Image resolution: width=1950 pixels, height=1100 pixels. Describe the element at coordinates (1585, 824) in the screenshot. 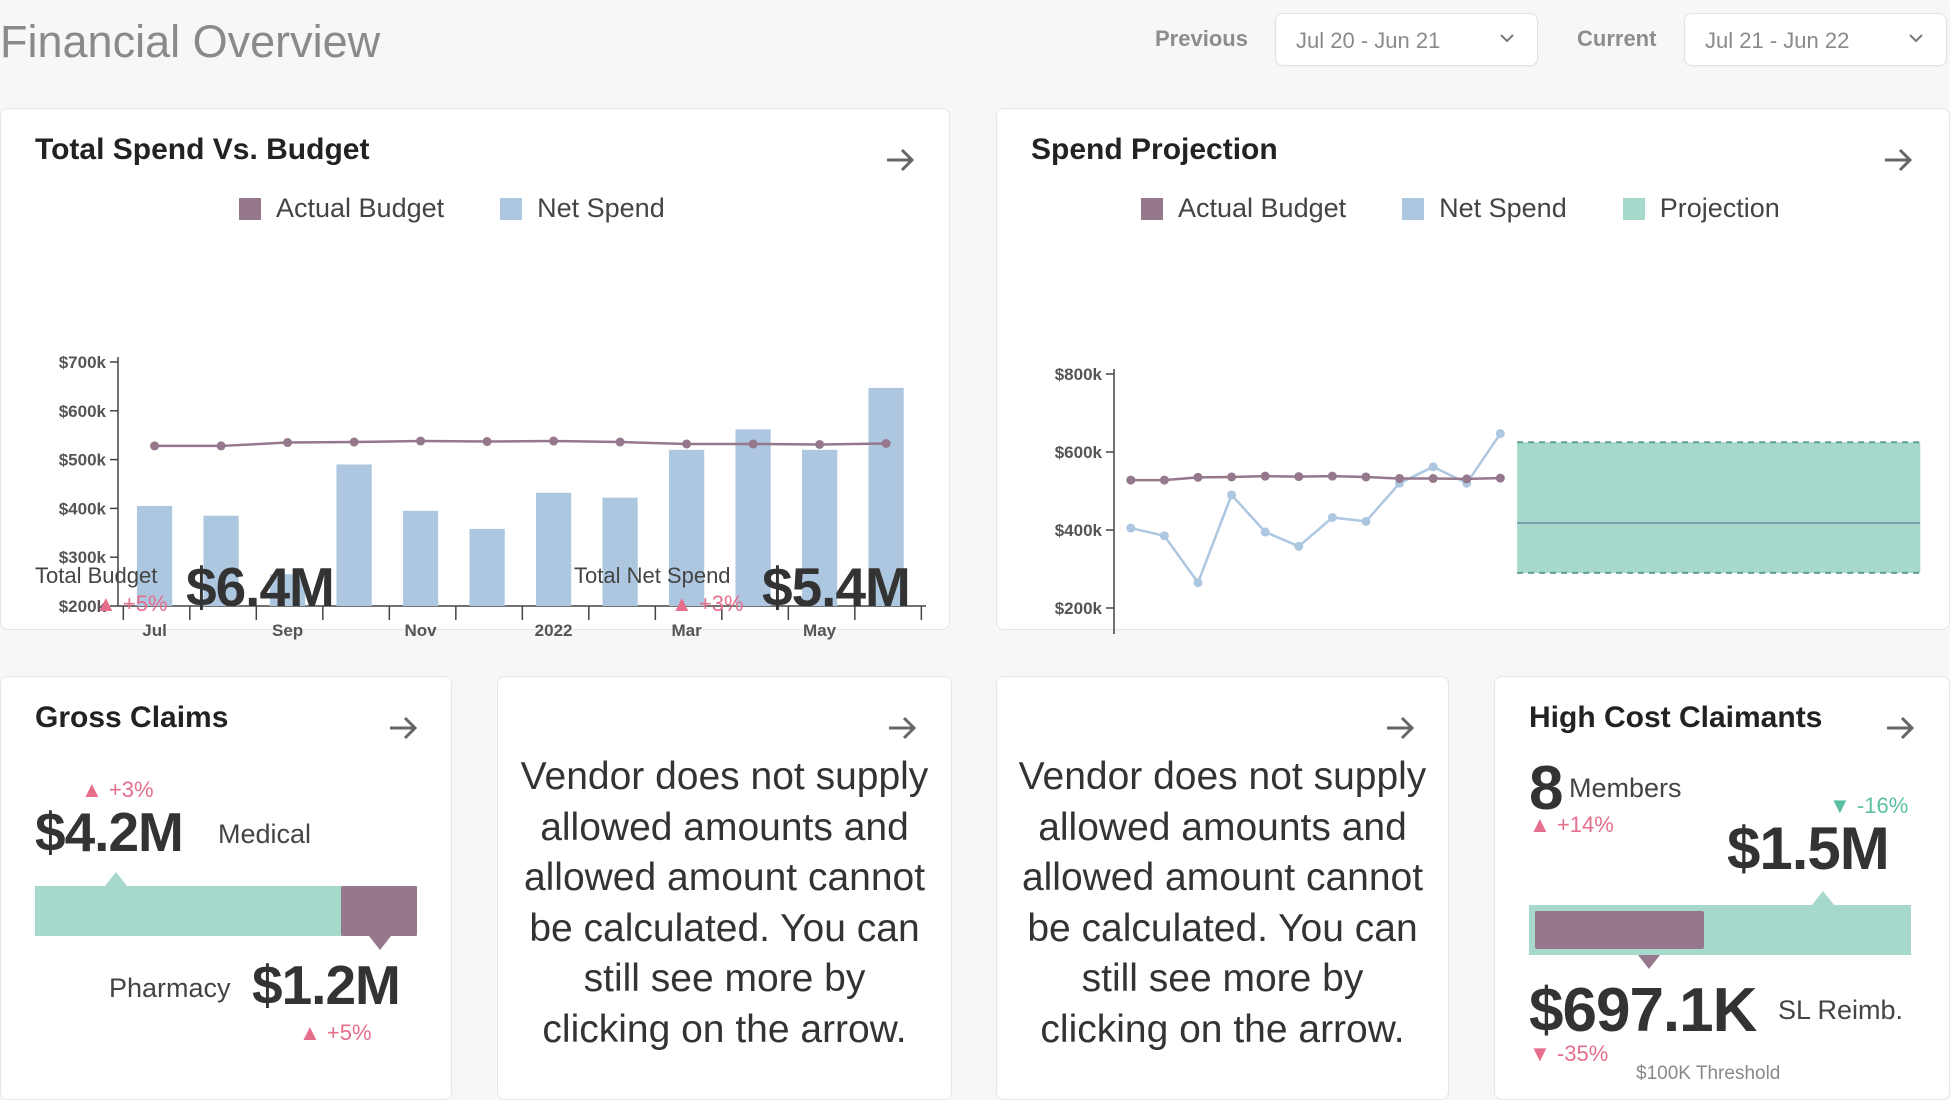

I see `delta-value: +14%` at that location.